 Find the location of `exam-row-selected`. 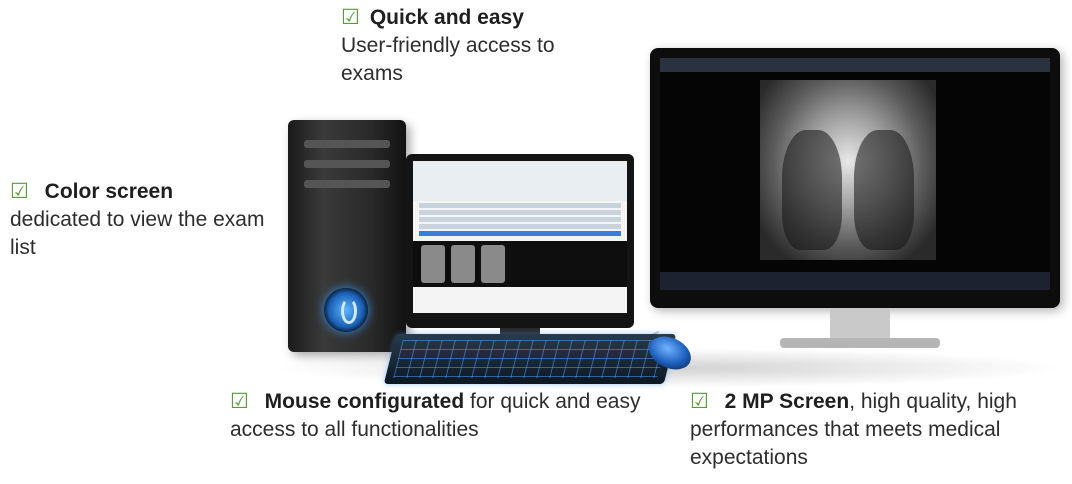

exam-row-selected is located at coordinates (520, 233).